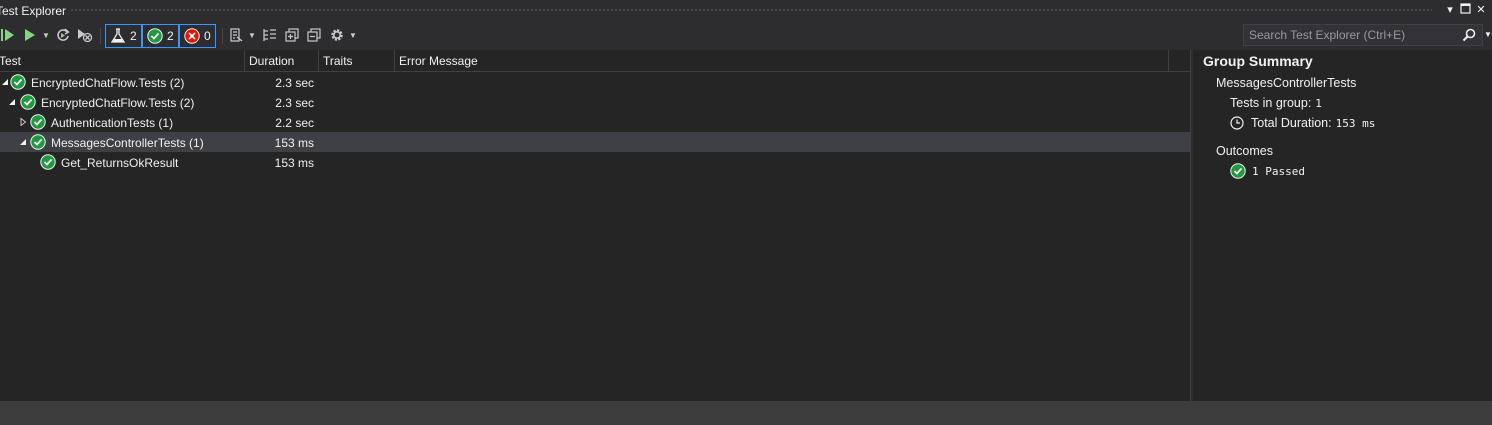  I want to click on repeat-icon, so click(63, 34).